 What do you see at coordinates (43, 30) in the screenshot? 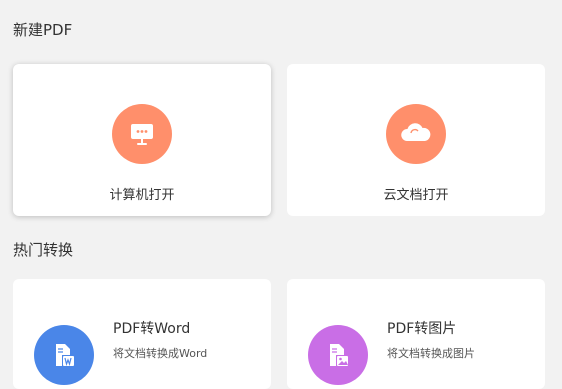
I see `section-title-new-pdf: 新建PDF` at bounding box center [43, 30].